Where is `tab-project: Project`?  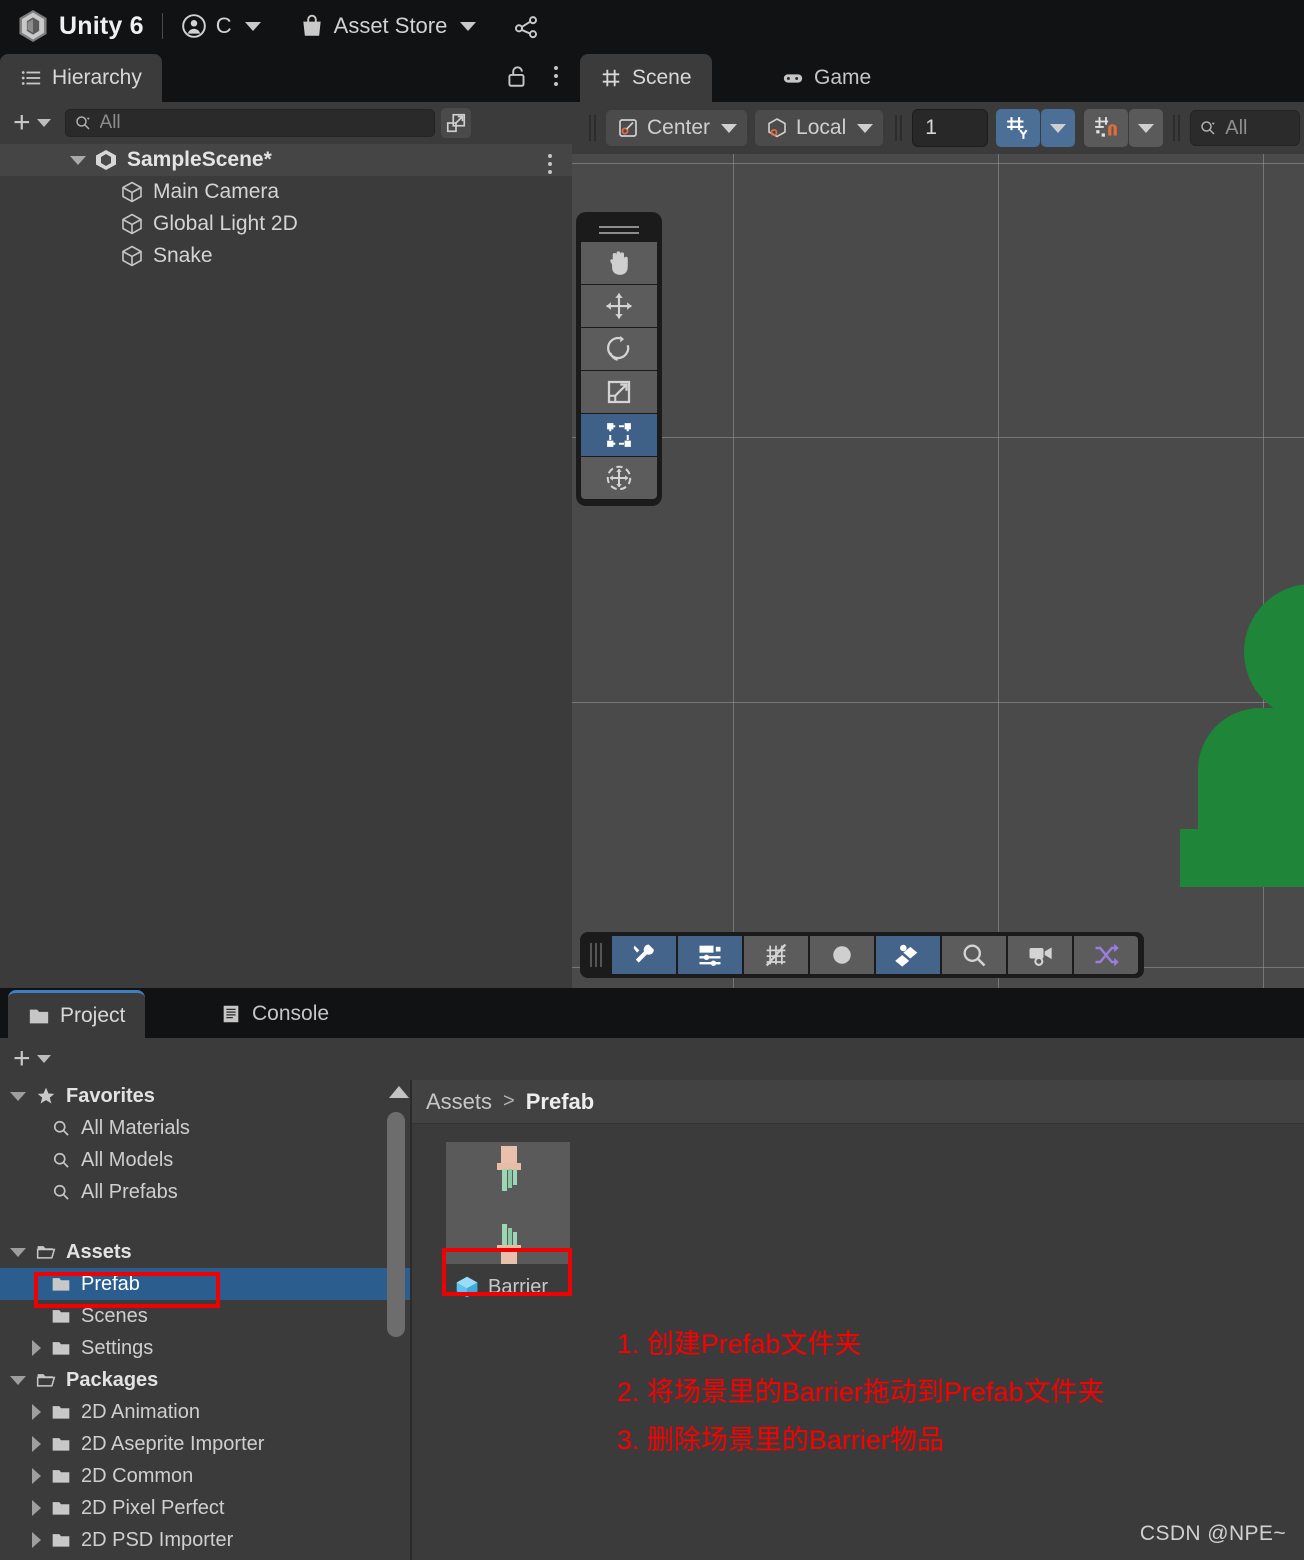
tab-project: Project is located at coordinates (77, 1014).